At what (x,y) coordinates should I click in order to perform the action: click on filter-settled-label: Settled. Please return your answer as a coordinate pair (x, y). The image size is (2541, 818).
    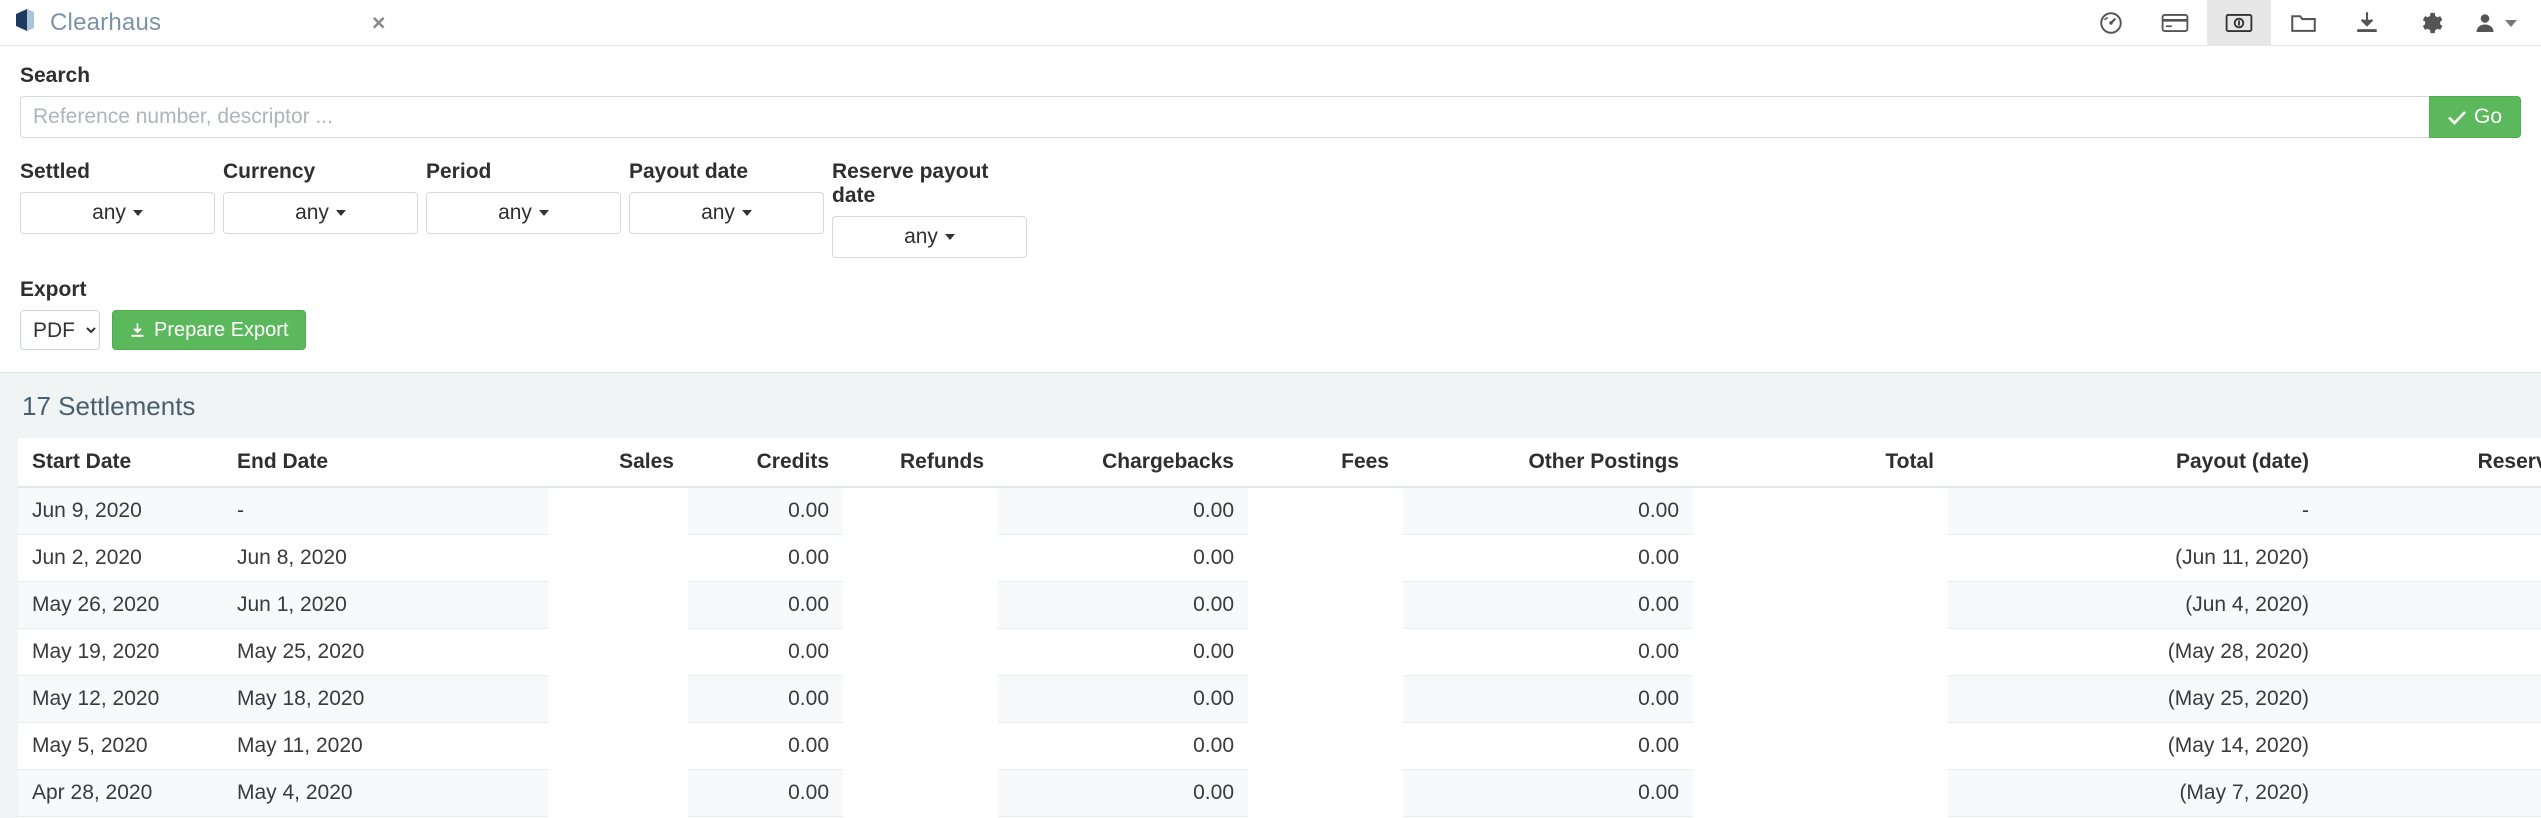
    Looking at the image, I should click on (55, 171).